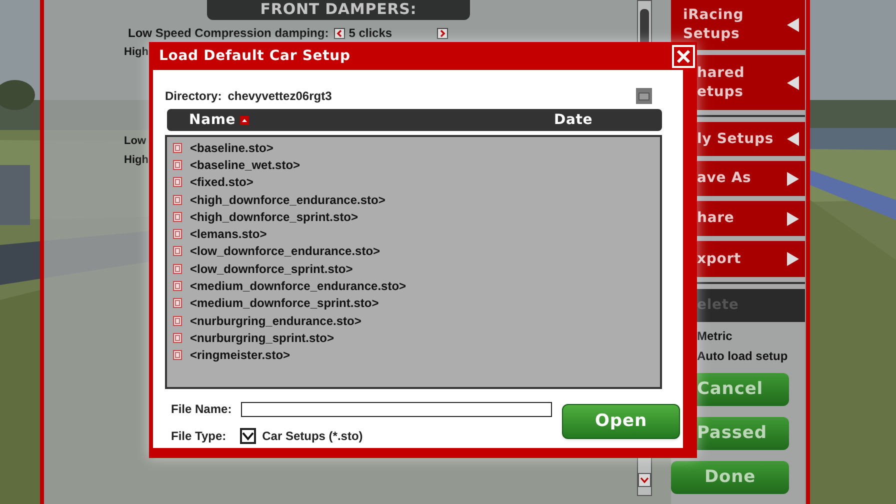  Describe the element at coordinates (284, 303) in the screenshot. I see `file-item: <medium_downforce_sprint.sto>` at that location.